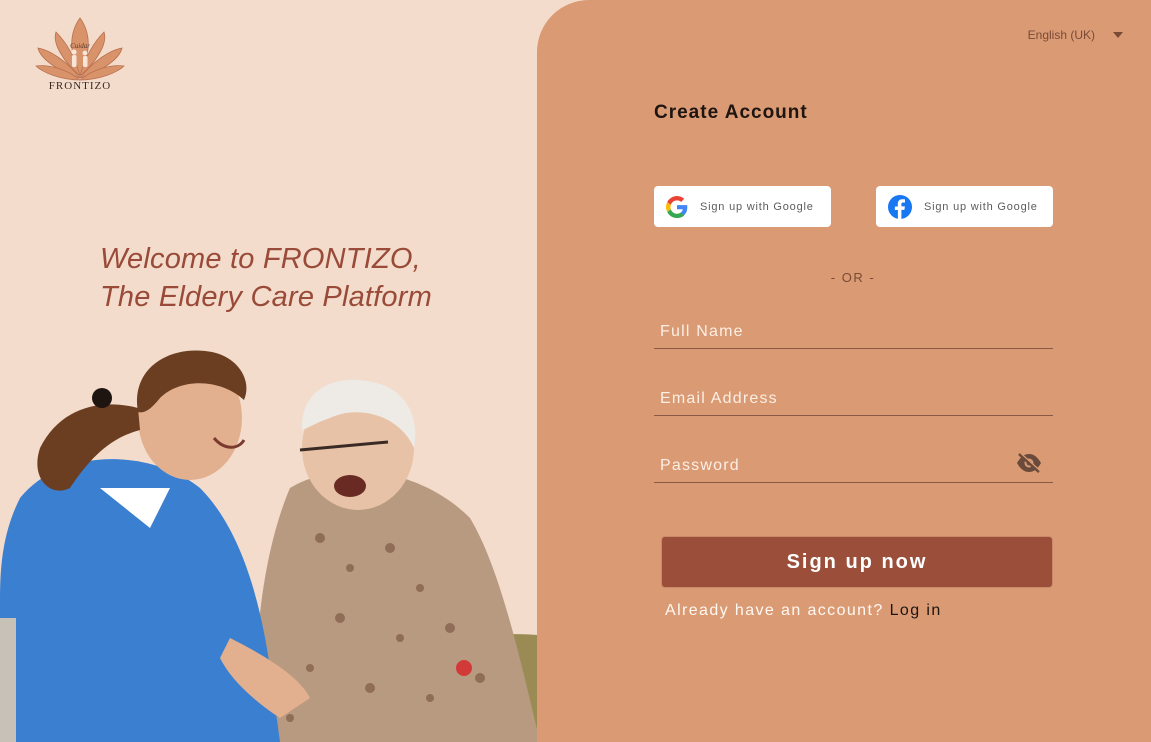 The height and width of the screenshot is (742, 1151). Describe the element at coordinates (757, 206) in the screenshot. I see `google-button-label: Sign up with Google` at that location.